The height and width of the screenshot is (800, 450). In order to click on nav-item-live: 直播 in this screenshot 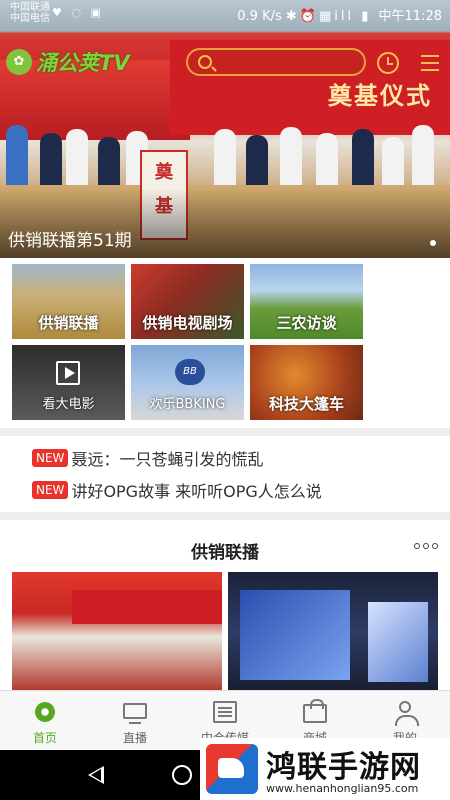, I will do `click(135, 721)`.